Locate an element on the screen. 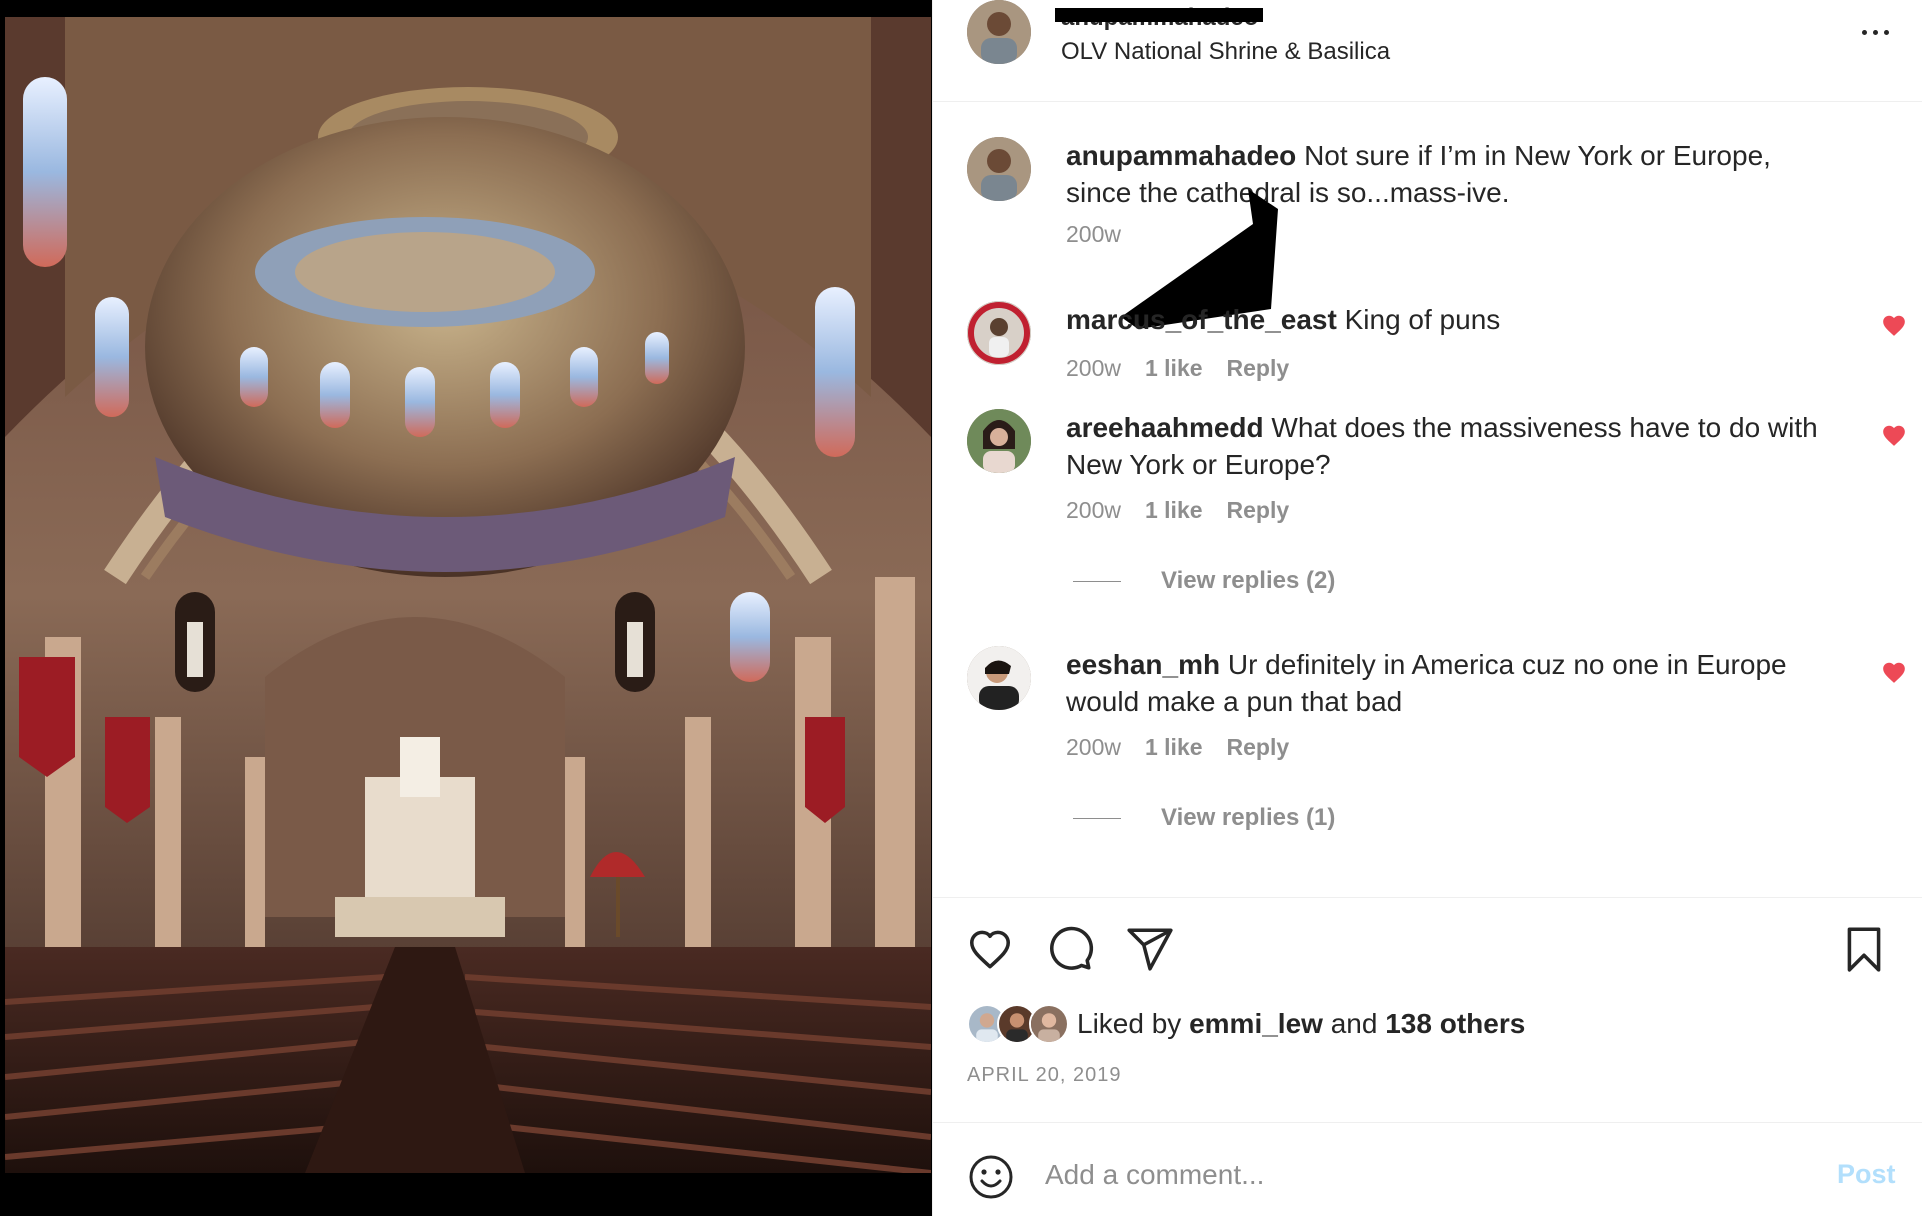  emoji-picker-icon is located at coordinates (991, 1177).